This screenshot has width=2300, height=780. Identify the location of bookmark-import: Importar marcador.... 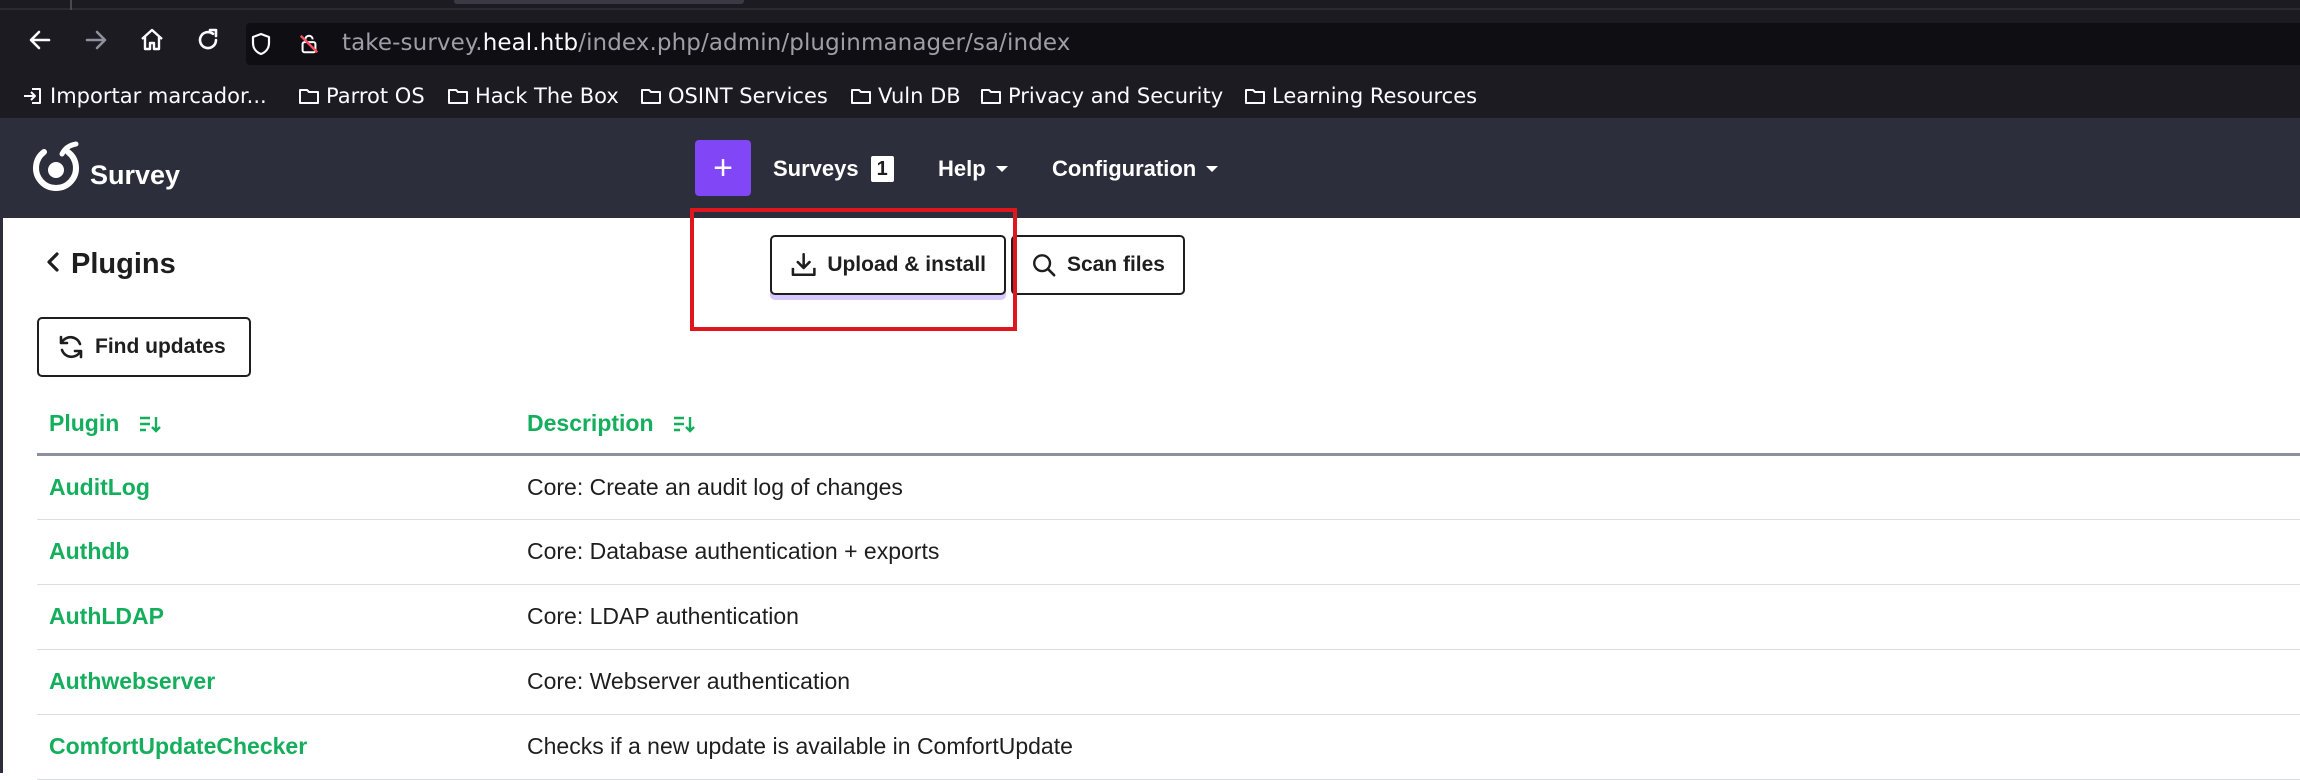
(144, 96).